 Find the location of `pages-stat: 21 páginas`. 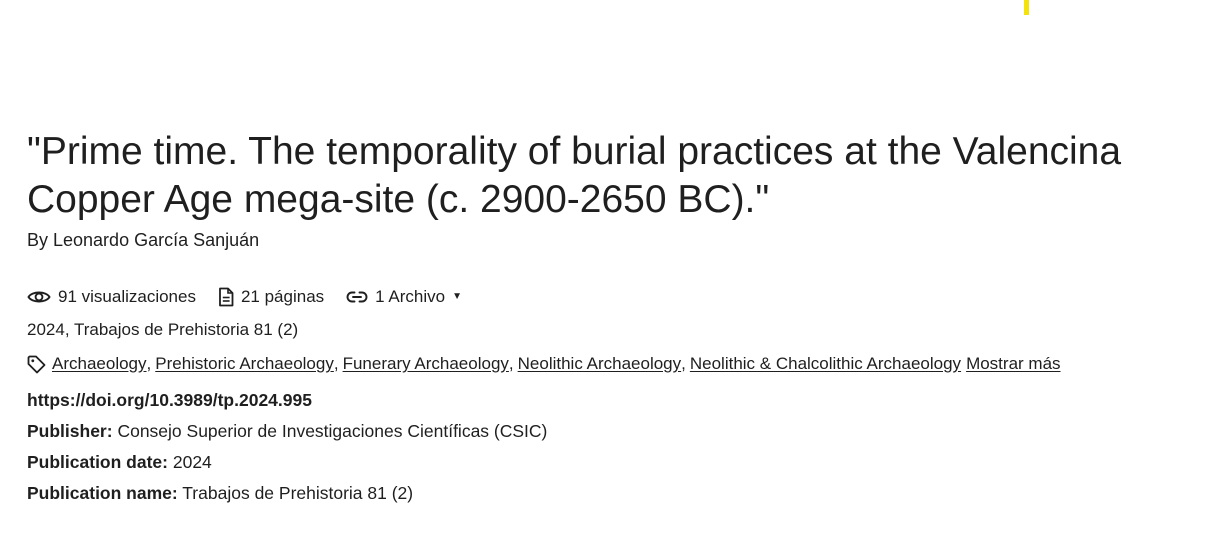

pages-stat: 21 páginas is located at coordinates (271, 297).